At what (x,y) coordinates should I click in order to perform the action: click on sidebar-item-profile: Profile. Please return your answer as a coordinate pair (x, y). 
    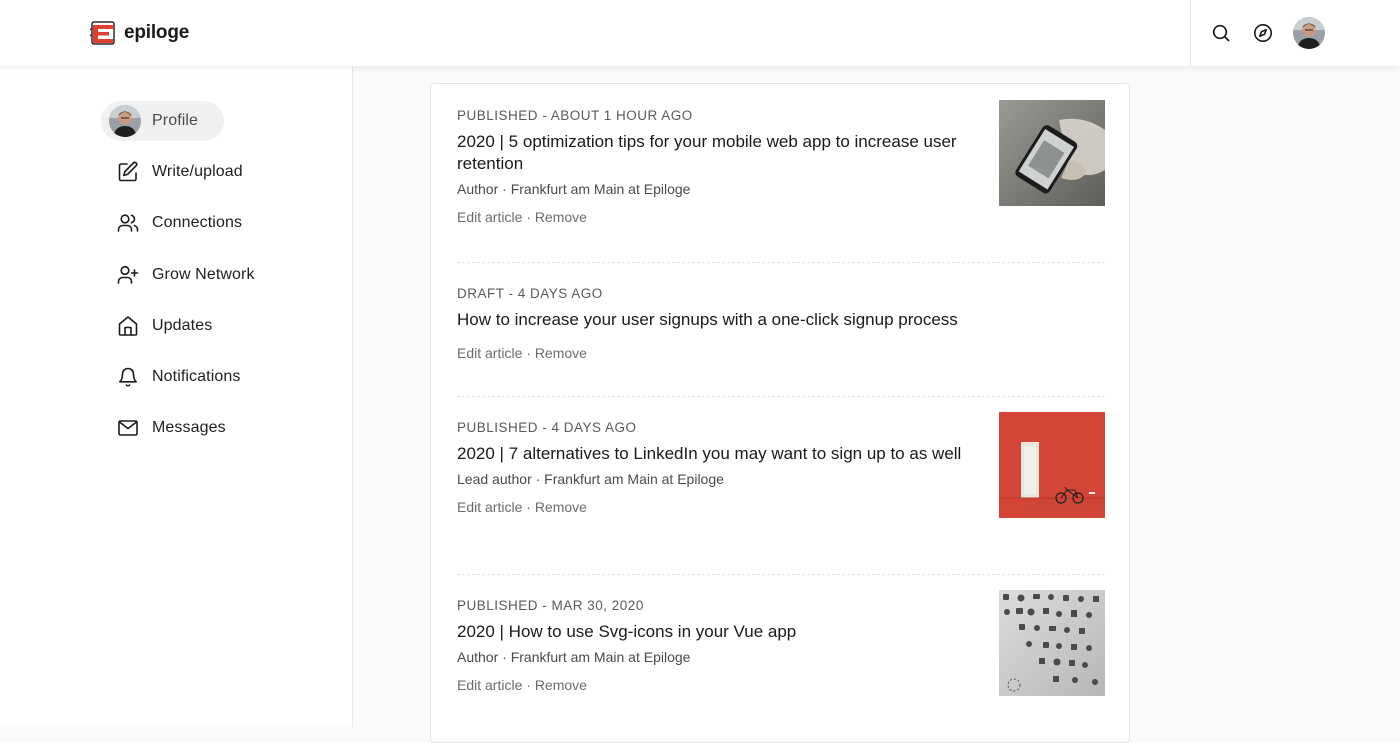
    Looking at the image, I should click on (163, 121).